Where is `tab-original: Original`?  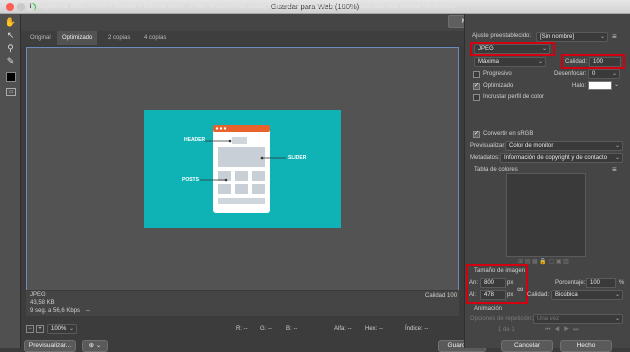
tab-original: Original is located at coordinates (40, 38).